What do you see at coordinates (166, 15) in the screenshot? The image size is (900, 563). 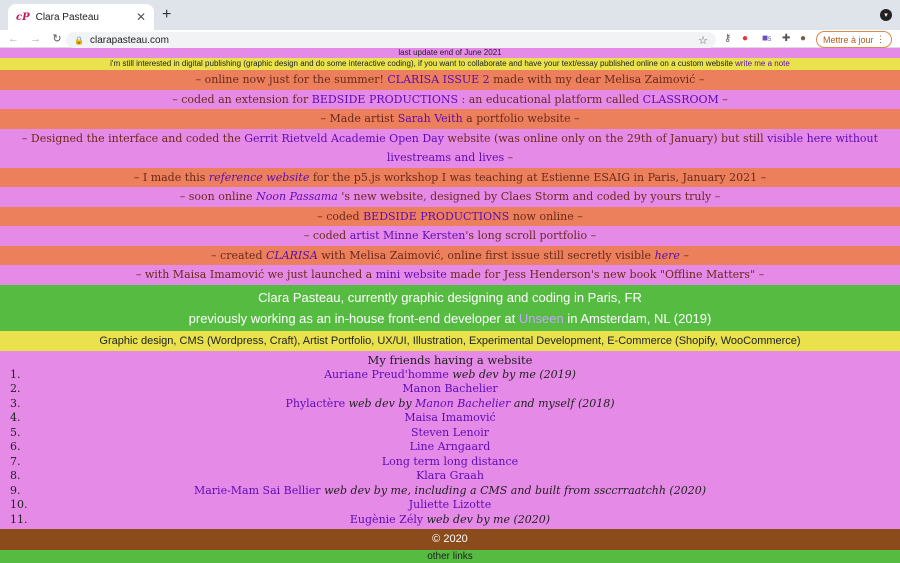 I see `new-tab-icon: +` at bounding box center [166, 15].